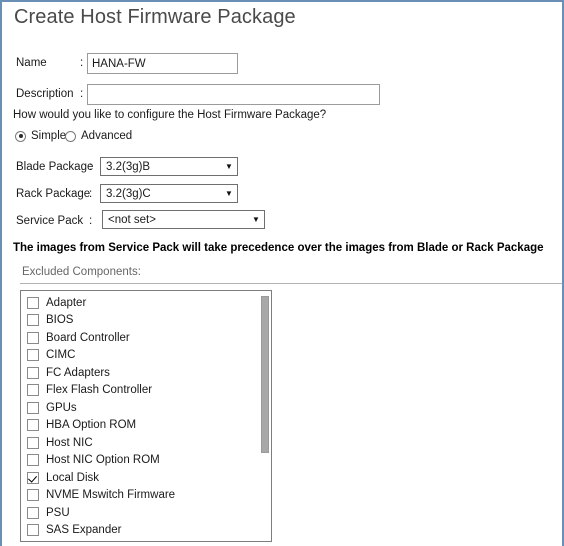 The image size is (564, 546). What do you see at coordinates (146, 426) in the screenshot?
I see `list-item: HBA Option ROM` at bounding box center [146, 426].